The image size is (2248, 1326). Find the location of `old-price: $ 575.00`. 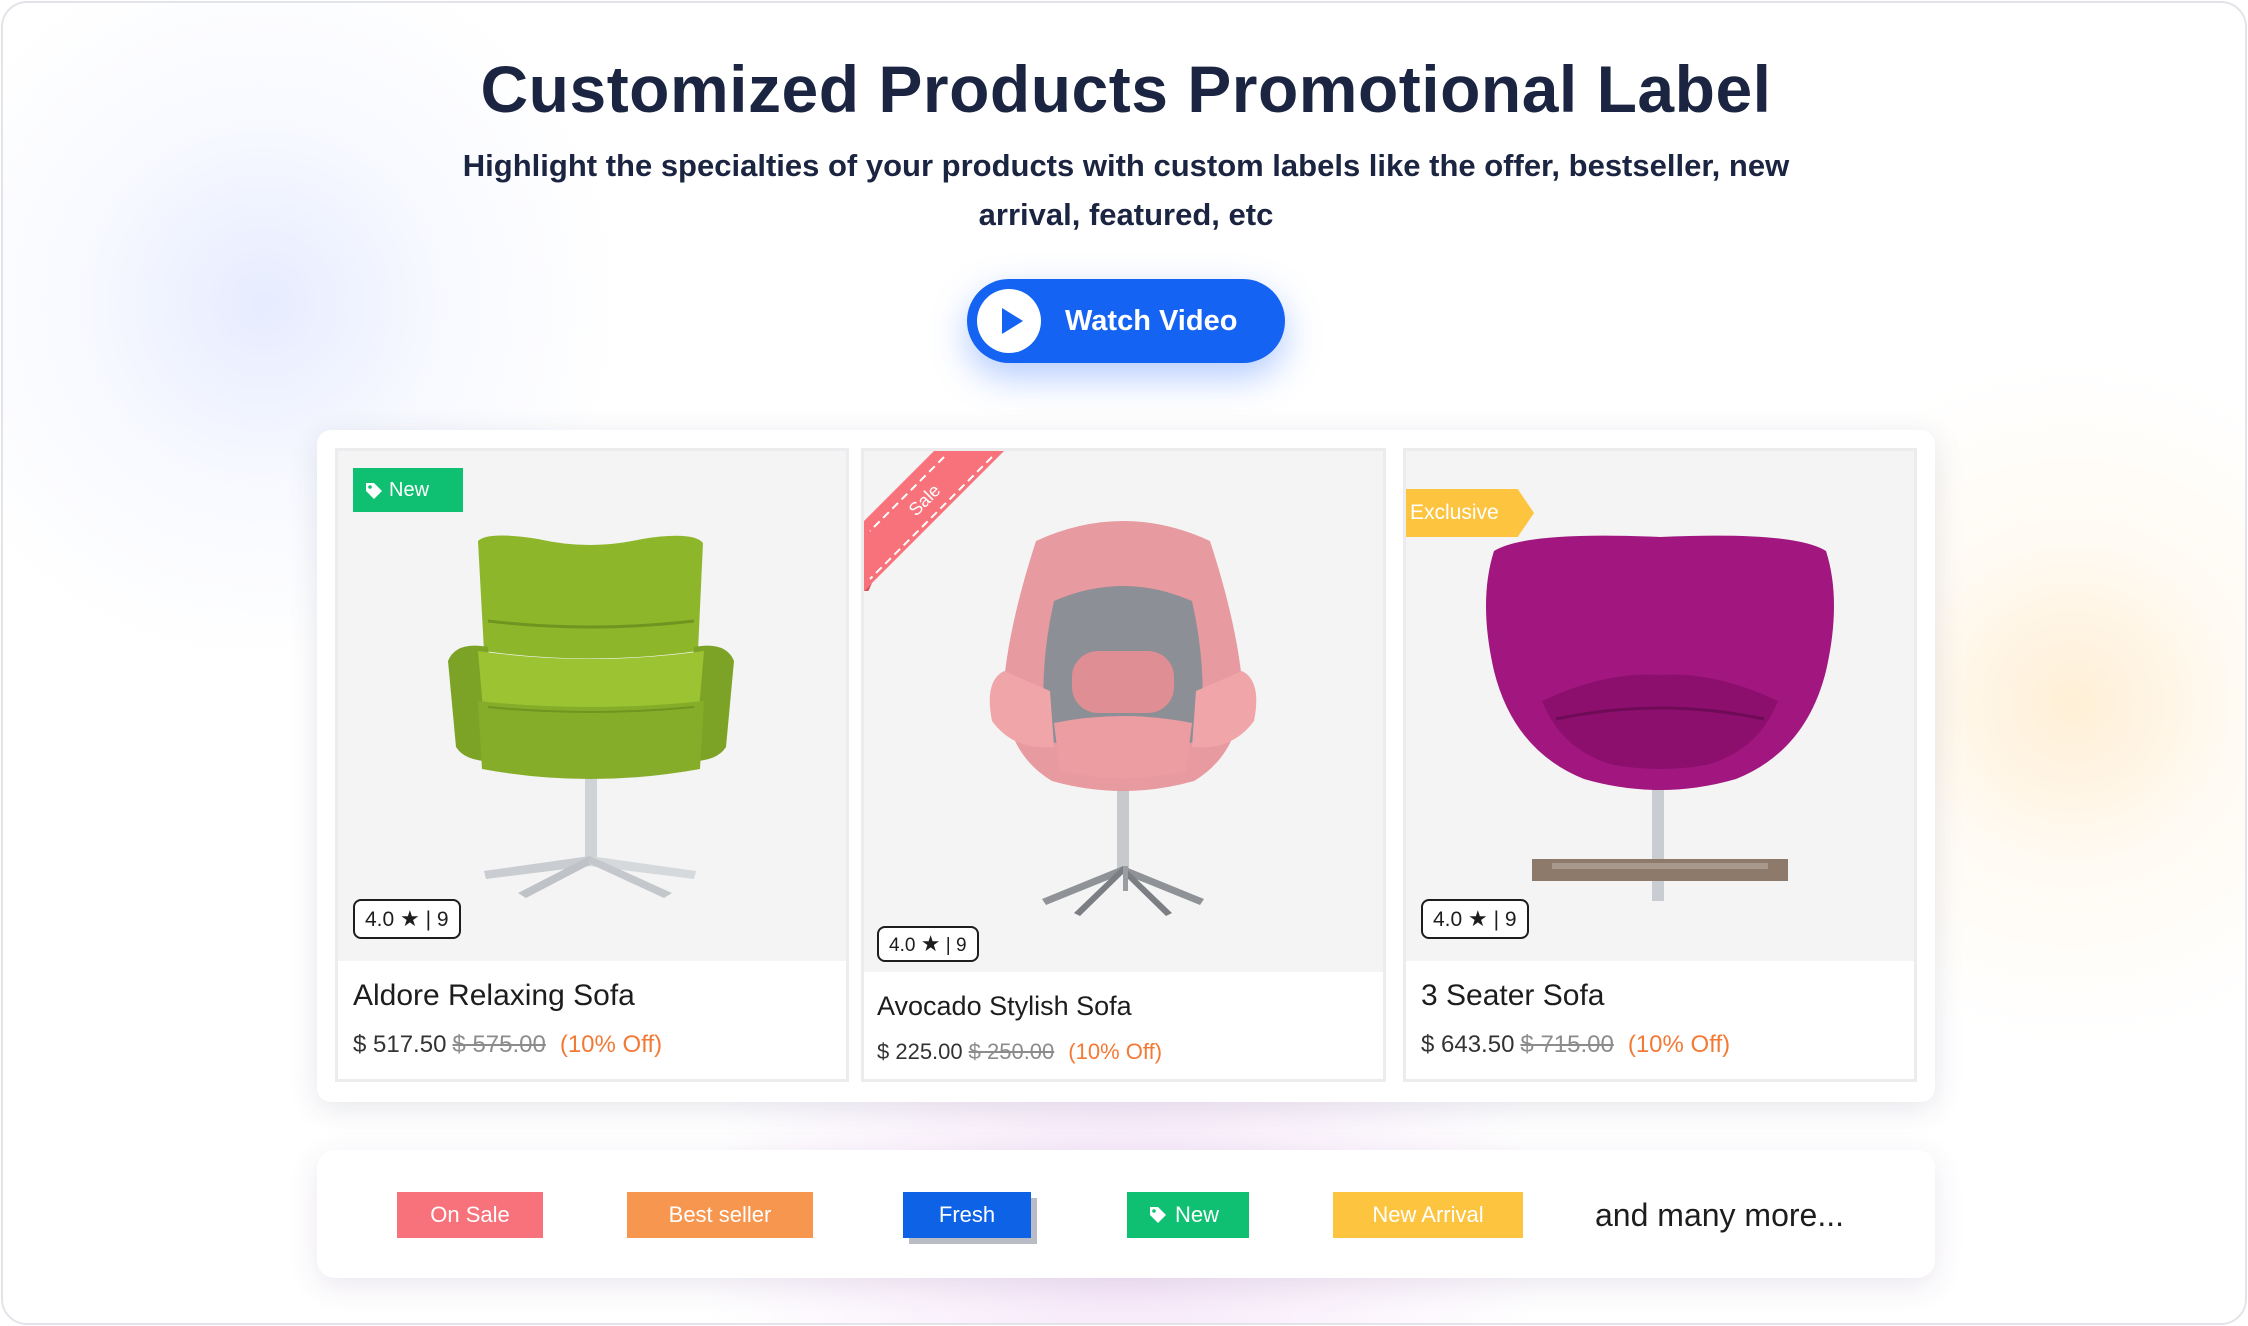

old-price: $ 575.00 is located at coordinates (499, 1044).